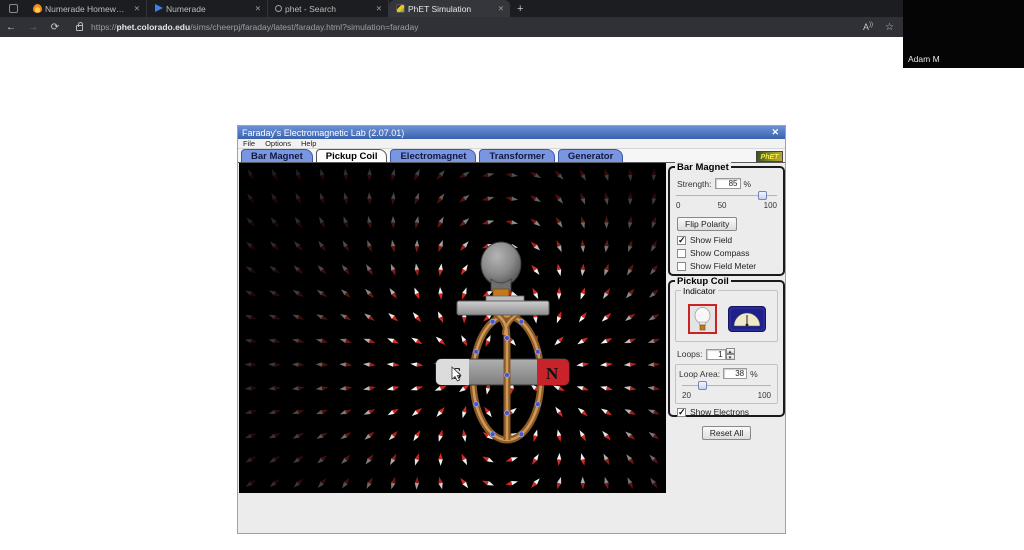  I want to click on url-prefix: https://, so click(104, 27).